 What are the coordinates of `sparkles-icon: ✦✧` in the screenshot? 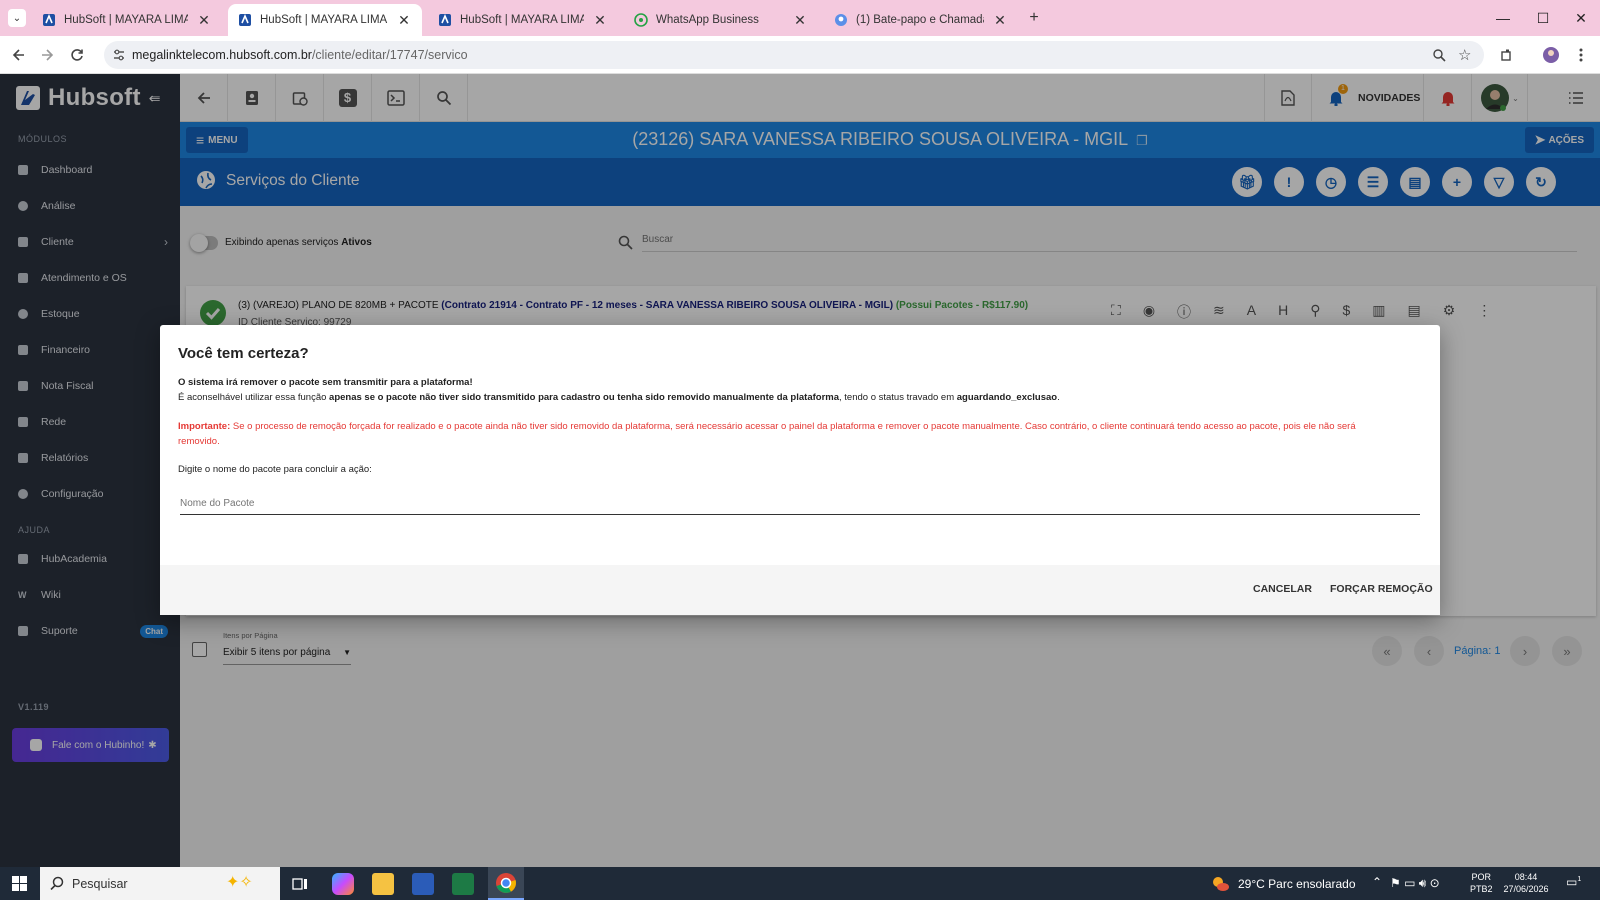 It's located at (239, 882).